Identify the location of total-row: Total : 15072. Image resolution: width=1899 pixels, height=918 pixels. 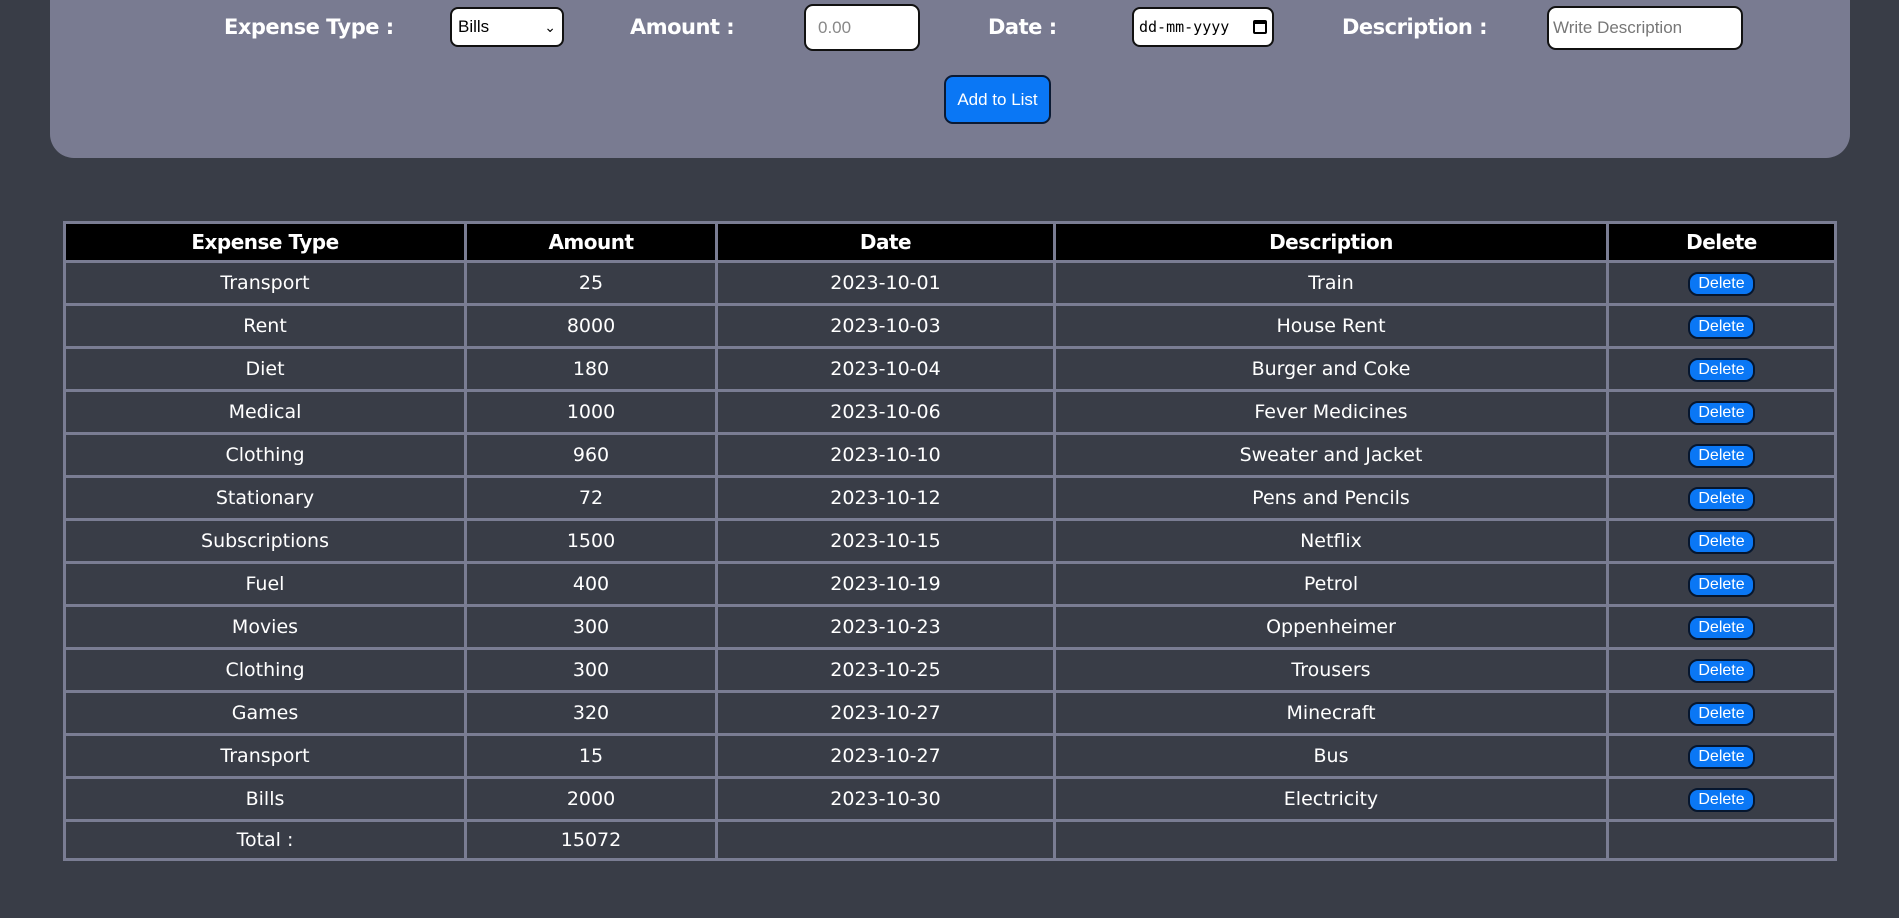
(950, 840).